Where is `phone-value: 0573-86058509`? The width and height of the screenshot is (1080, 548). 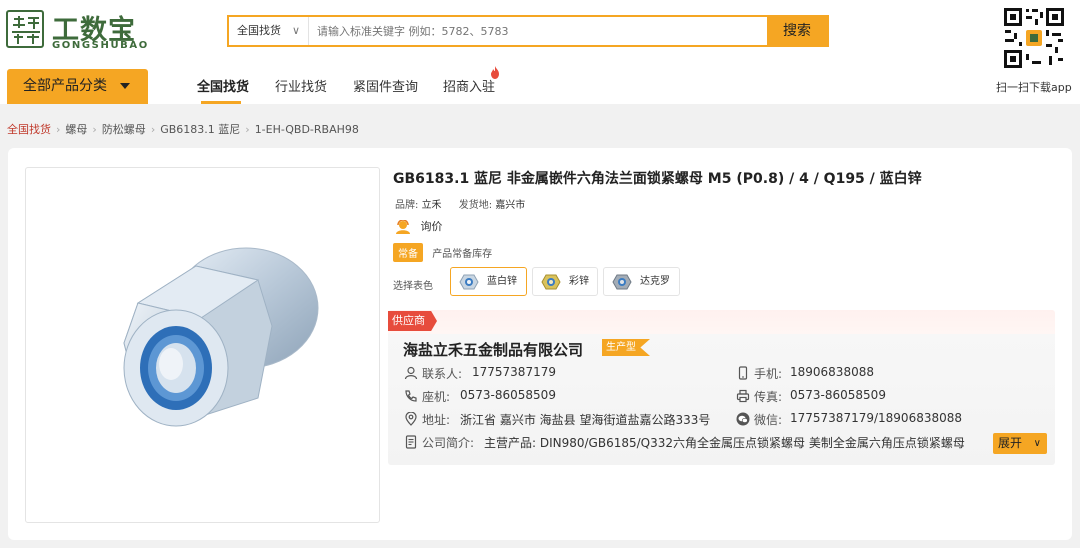
phone-value: 0573-86058509 is located at coordinates (508, 395).